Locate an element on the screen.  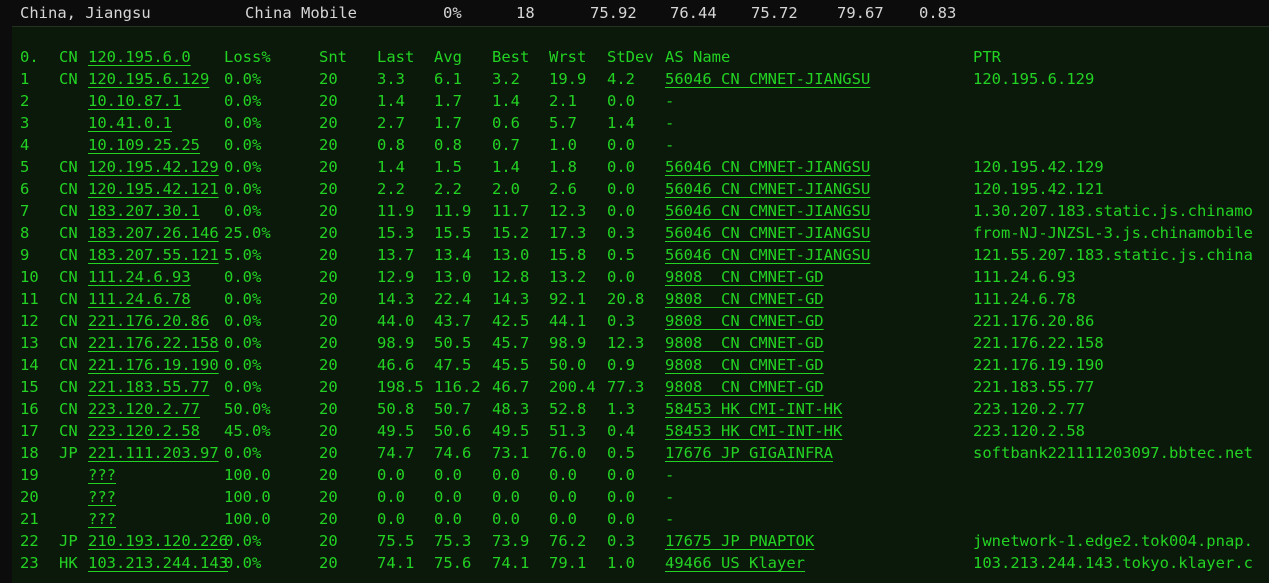
hop-number: 11 is located at coordinates (29, 299).